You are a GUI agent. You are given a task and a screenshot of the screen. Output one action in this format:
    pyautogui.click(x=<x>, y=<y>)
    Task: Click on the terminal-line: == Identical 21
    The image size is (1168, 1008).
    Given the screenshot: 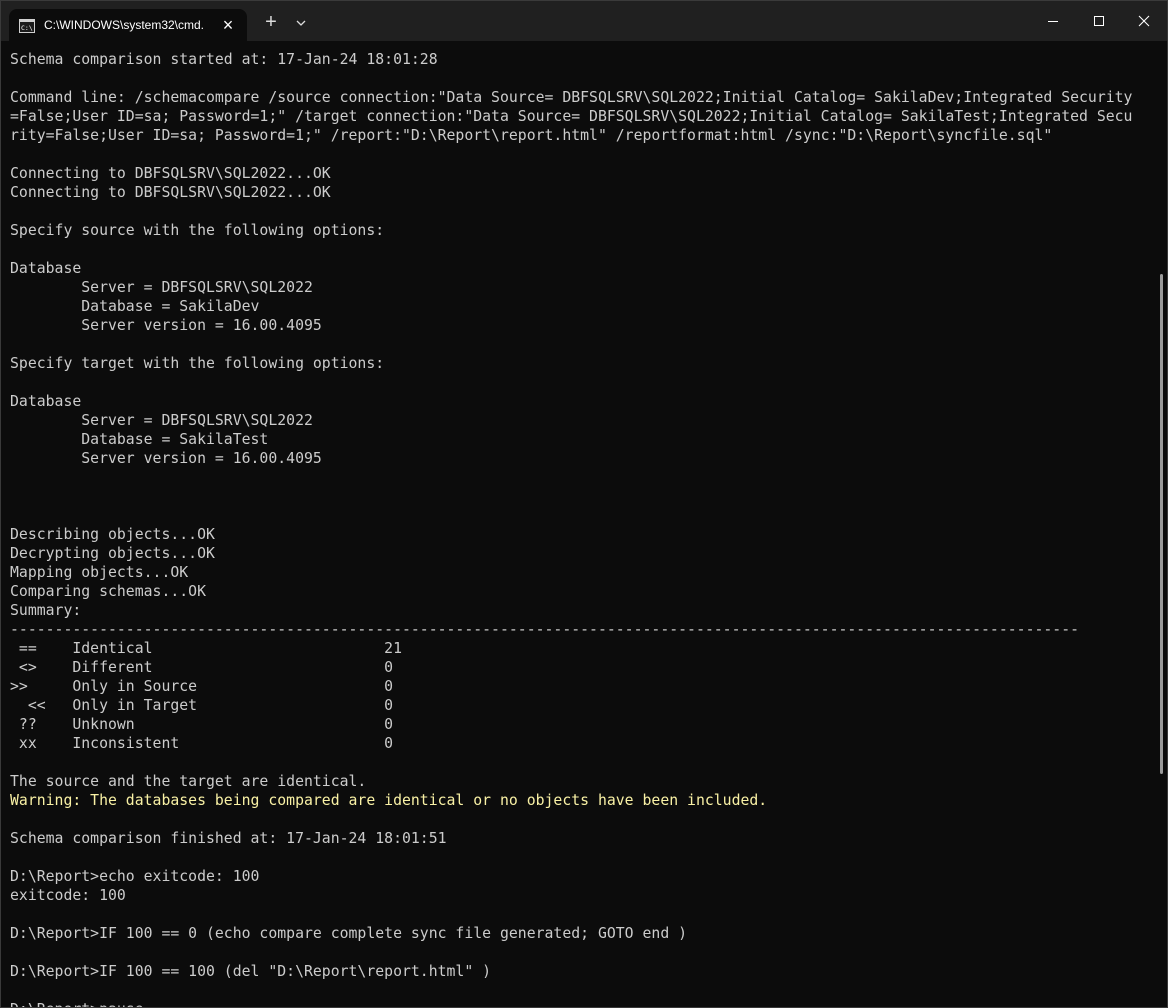 What is the action you would take?
    pyautogui.click(x=206, y=648)
    